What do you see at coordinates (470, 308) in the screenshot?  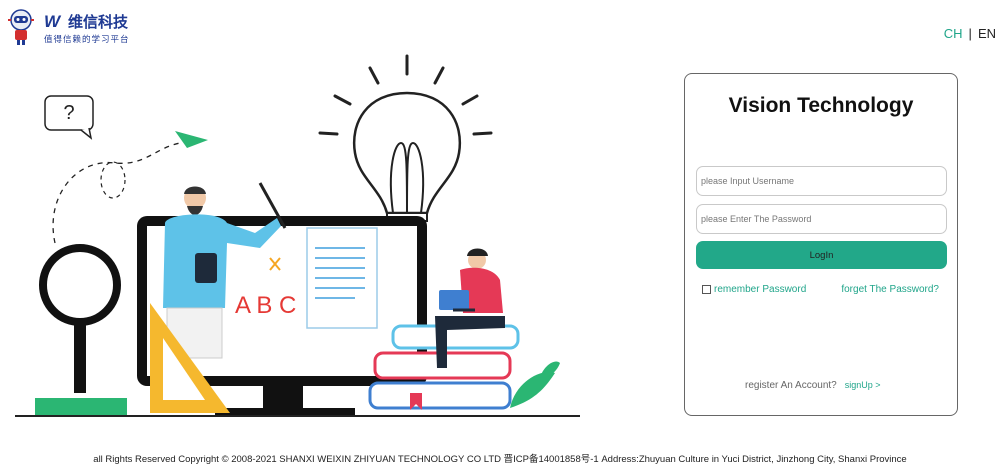 I see `student-figure` at bounding box center [470, 308].